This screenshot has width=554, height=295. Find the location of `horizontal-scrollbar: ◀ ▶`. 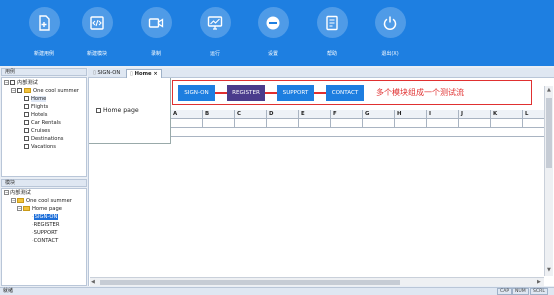

horizontal-scrollbar: ◀ ▶ is located at coordinates (317, 281).